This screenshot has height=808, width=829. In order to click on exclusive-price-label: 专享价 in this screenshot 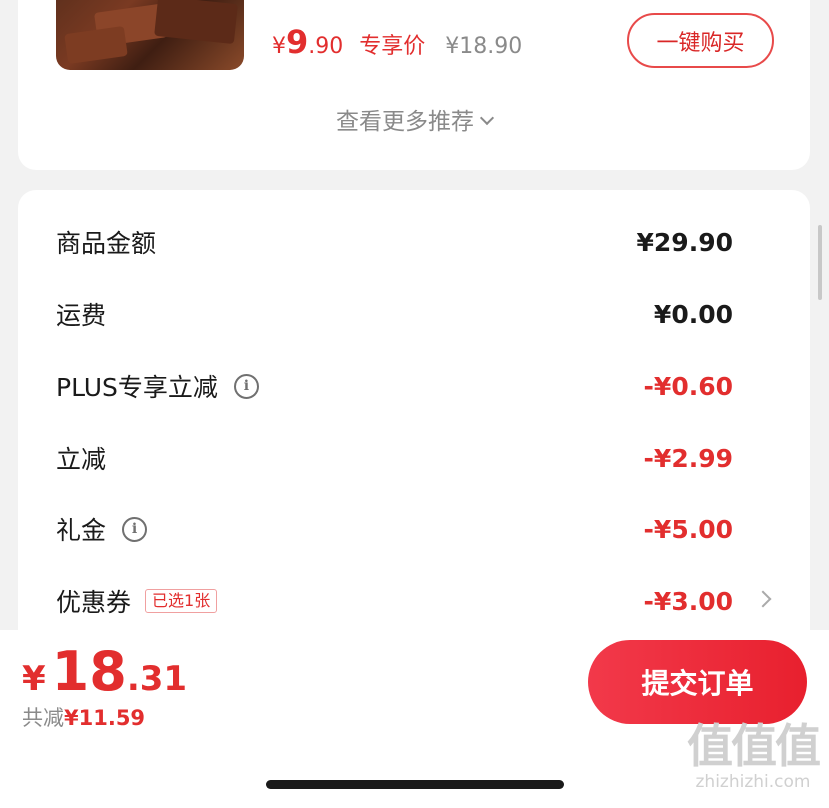, I will do `click(392, 46)`.